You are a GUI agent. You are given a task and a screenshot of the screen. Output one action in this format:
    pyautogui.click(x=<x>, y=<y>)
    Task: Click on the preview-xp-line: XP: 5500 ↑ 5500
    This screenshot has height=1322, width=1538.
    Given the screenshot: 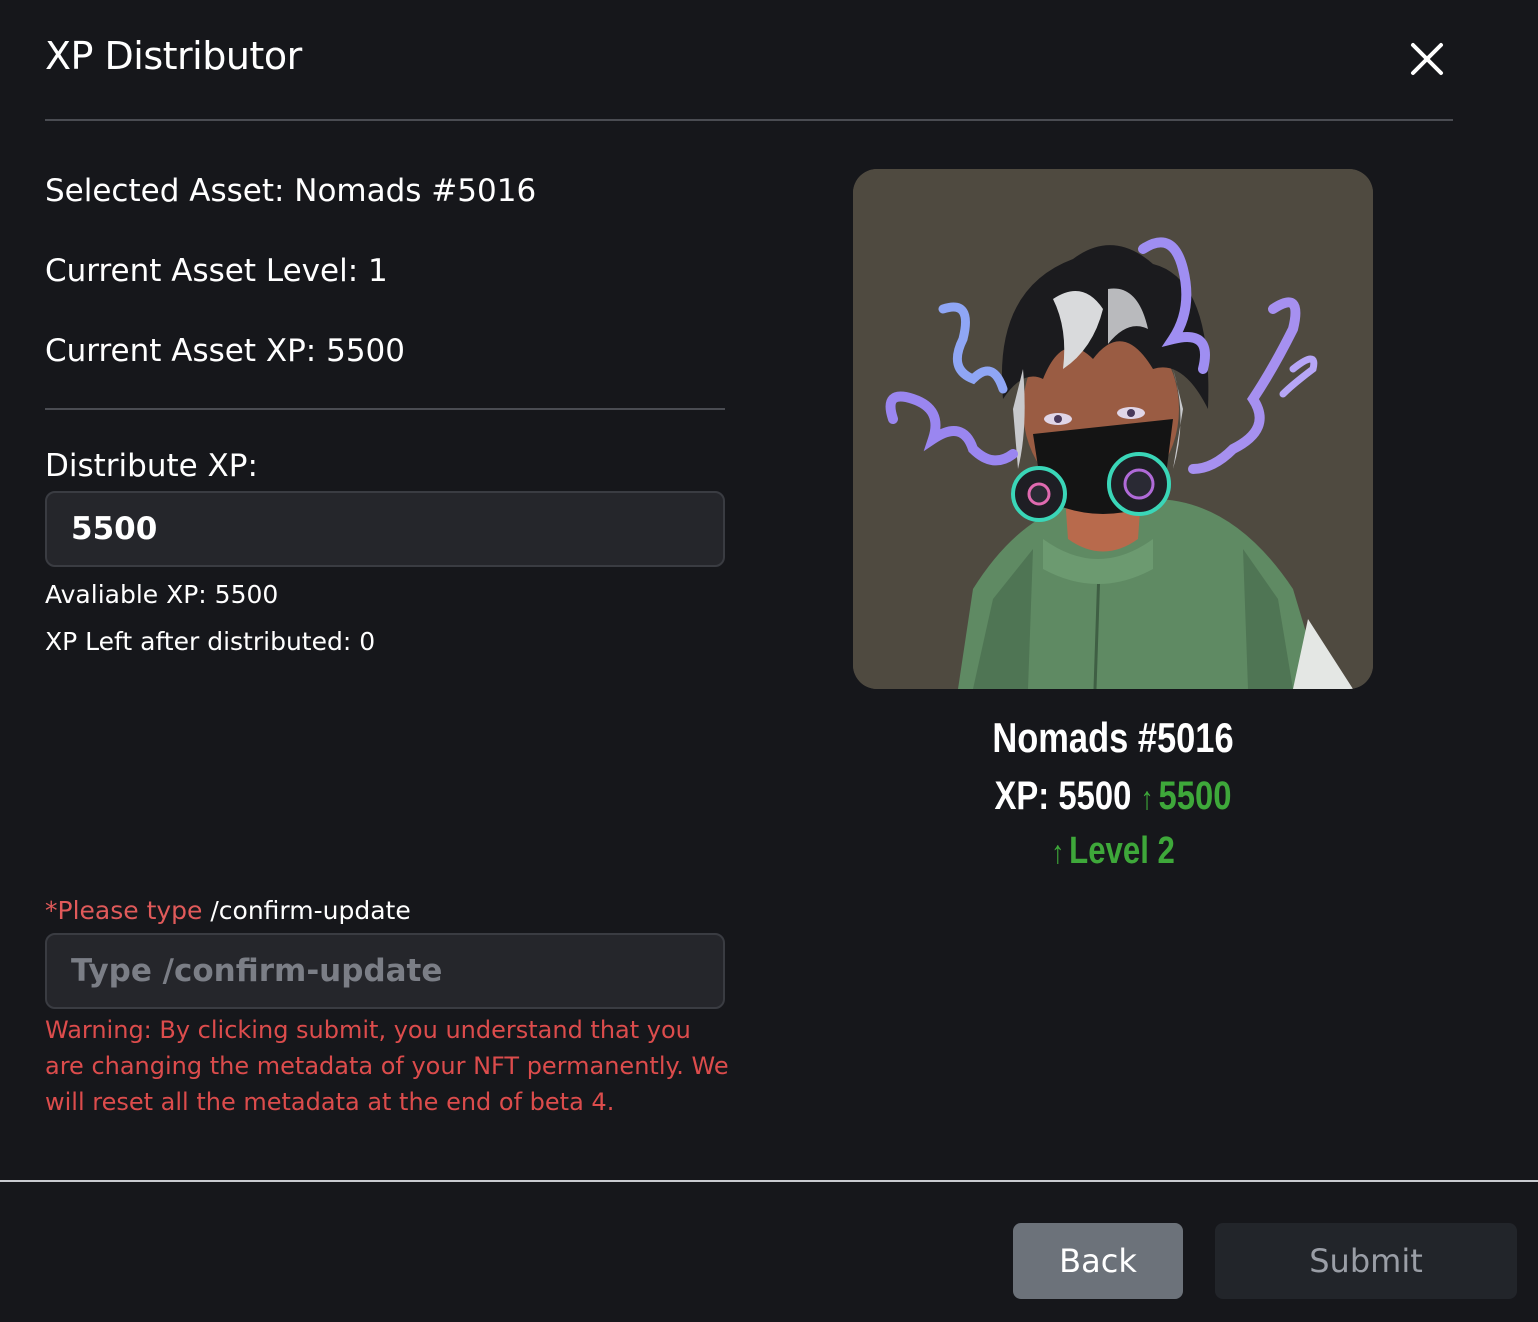 What is the action you would take?
    pyautogui.click(x=1113, y=796)
    